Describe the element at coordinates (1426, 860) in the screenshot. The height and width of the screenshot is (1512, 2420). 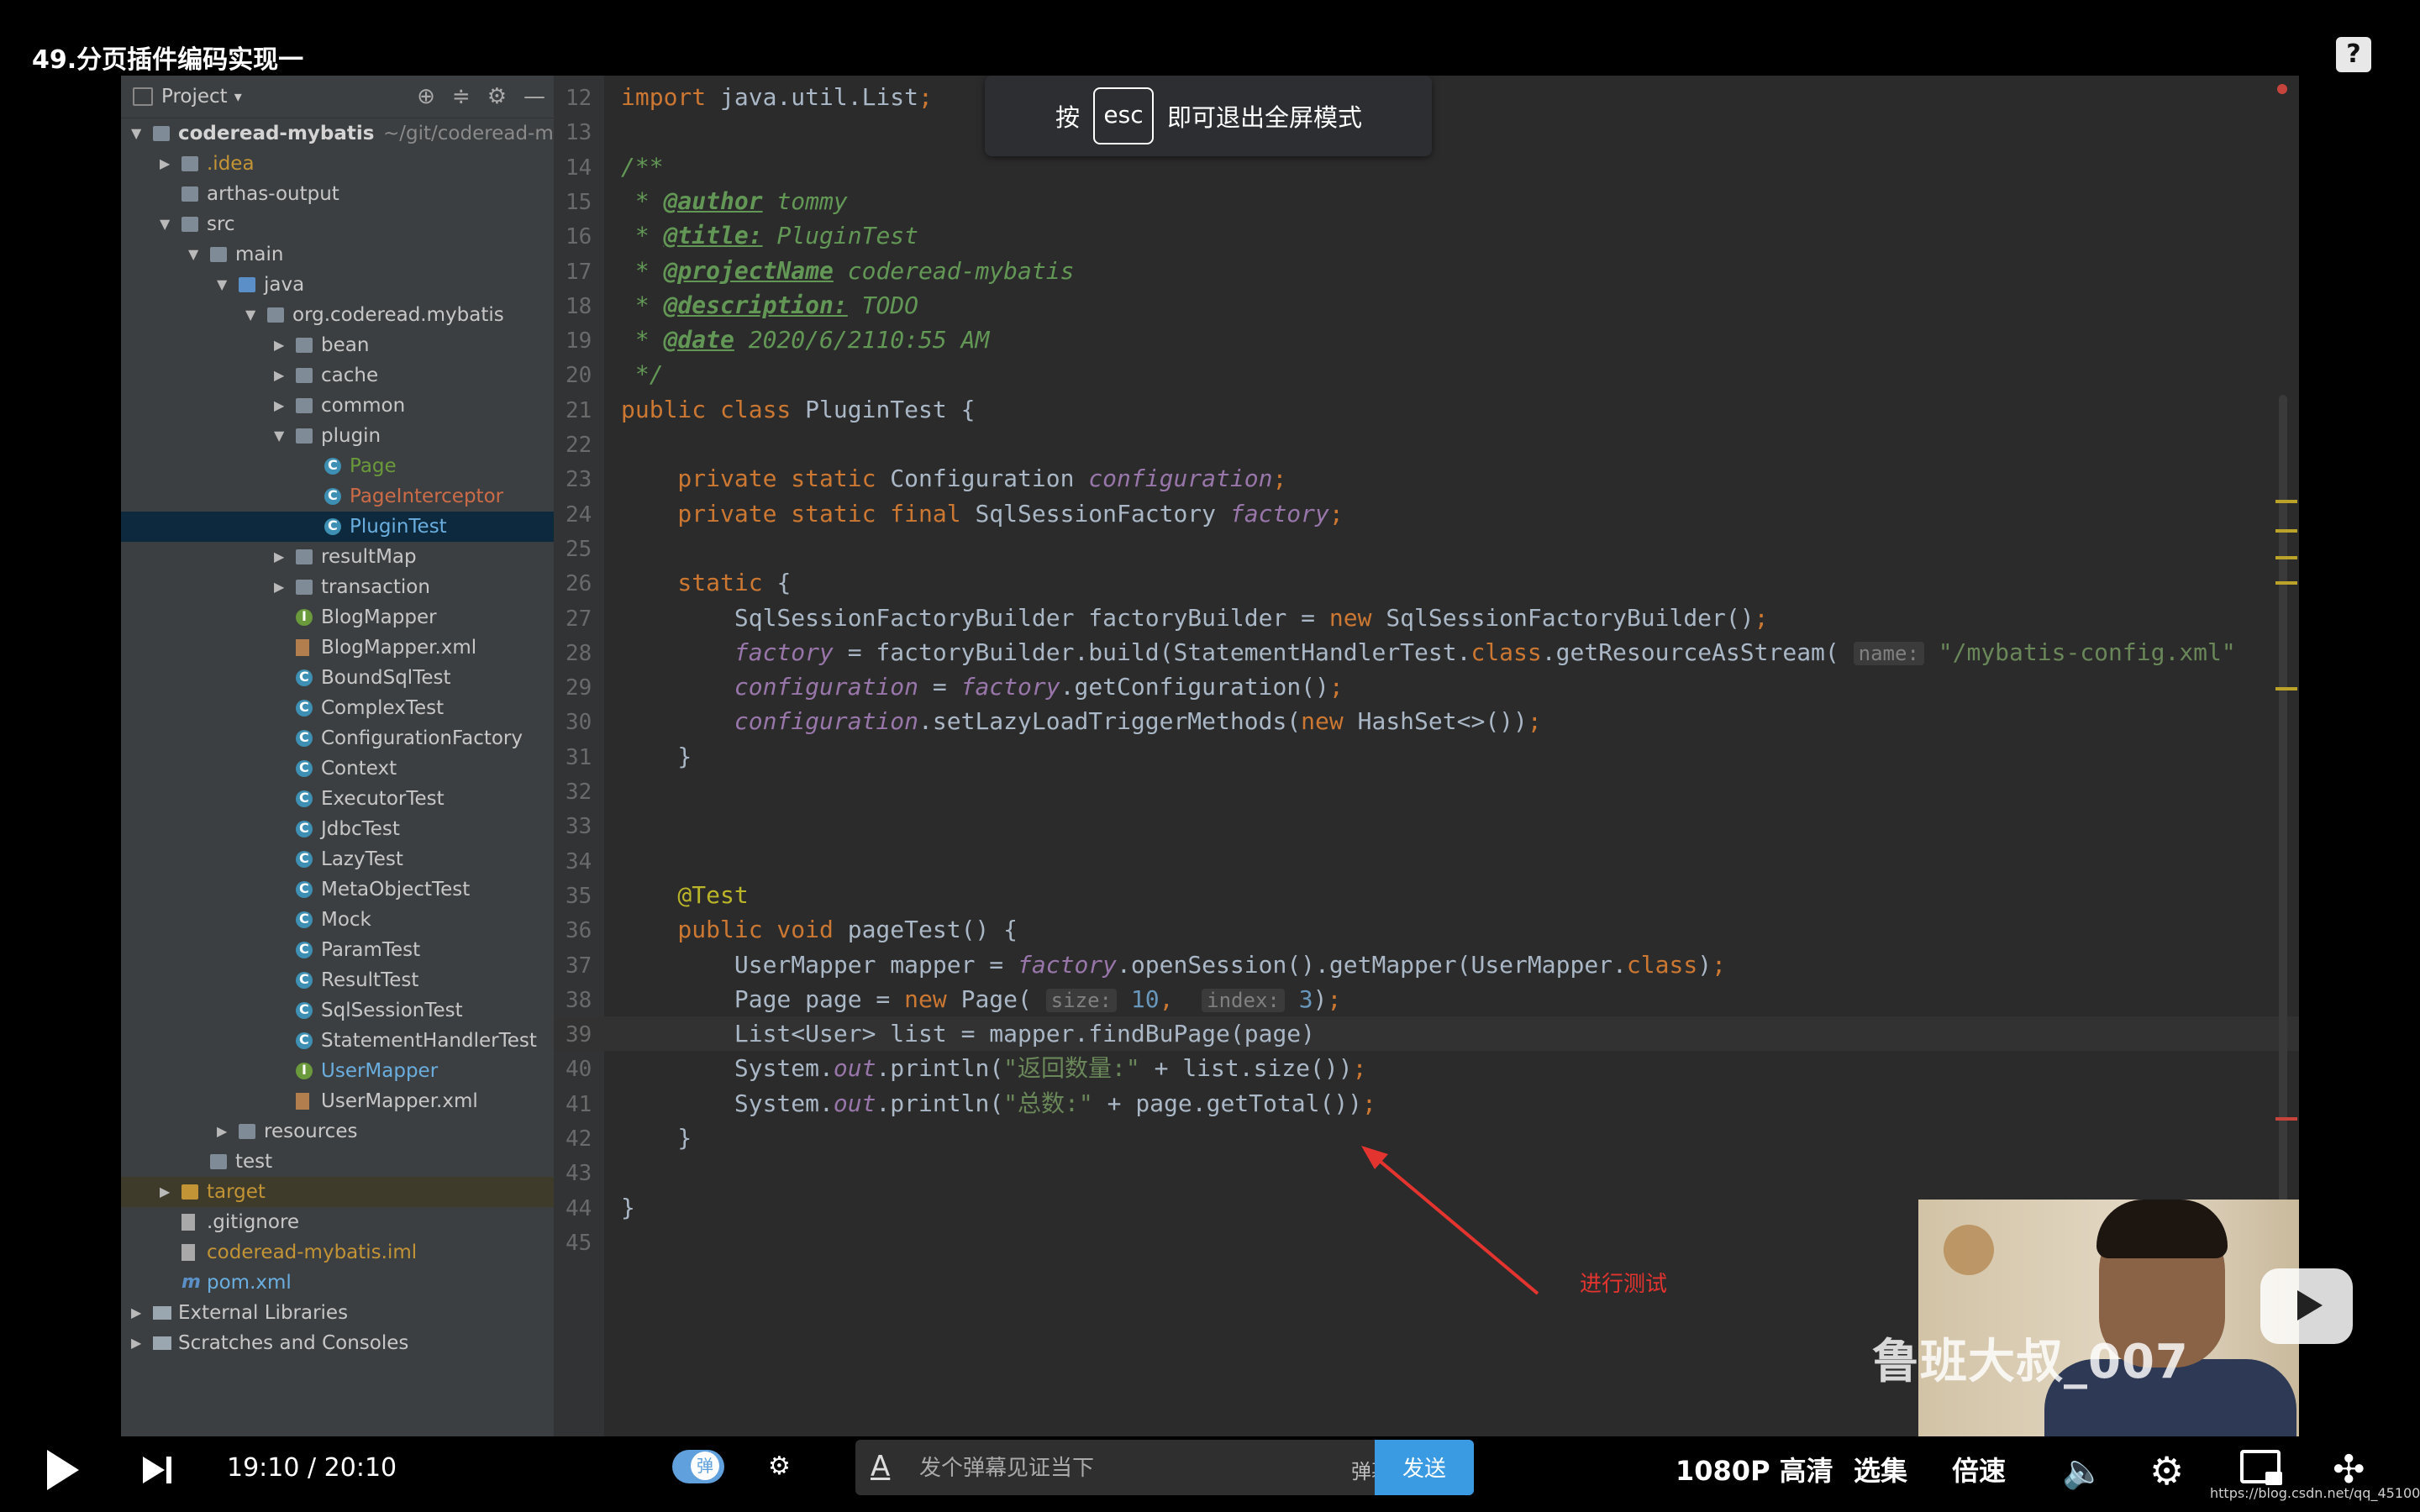
I see `code-line: 34` at that location.